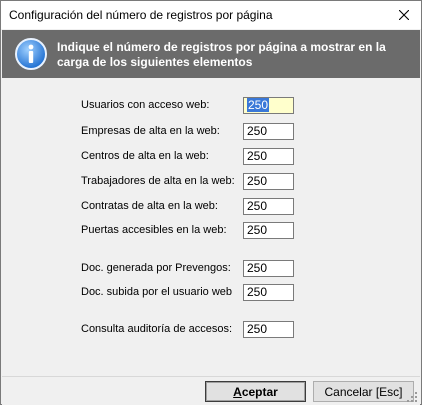 The width and height of the screenshot is (422, 405). I want to click on label-centros: Centros de alta en la web:, so click(145, 156).